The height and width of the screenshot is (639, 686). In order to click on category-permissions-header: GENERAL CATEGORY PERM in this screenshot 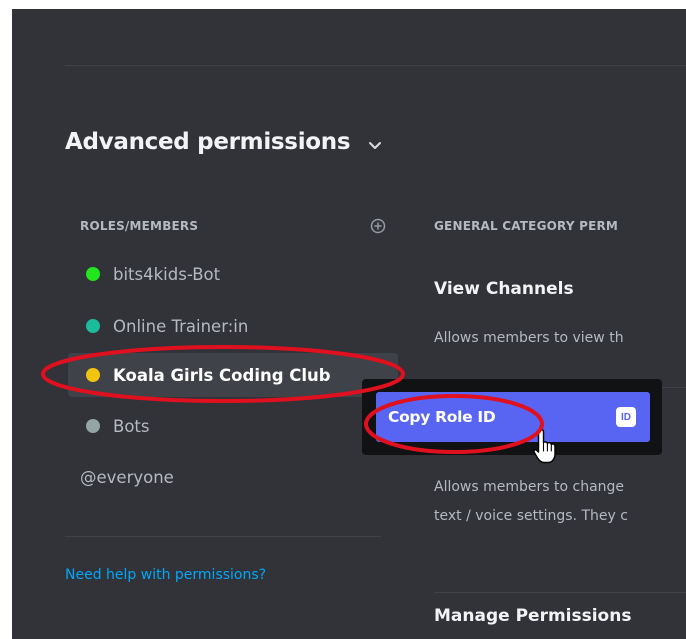, I will do `click(526, 226)`.